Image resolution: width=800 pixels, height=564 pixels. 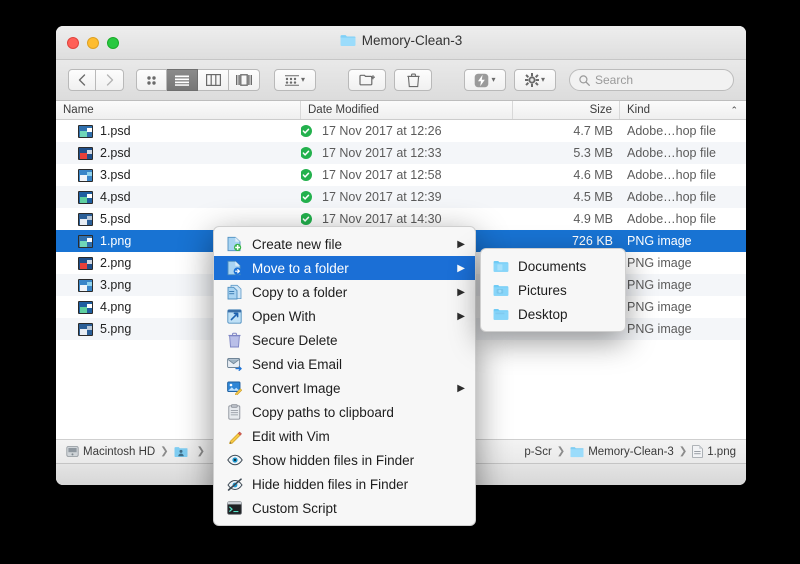 What do you see at coordinates (183, 452) in the screenshot?
I see `breadcrumb-home` at bounding box center [183, 452].